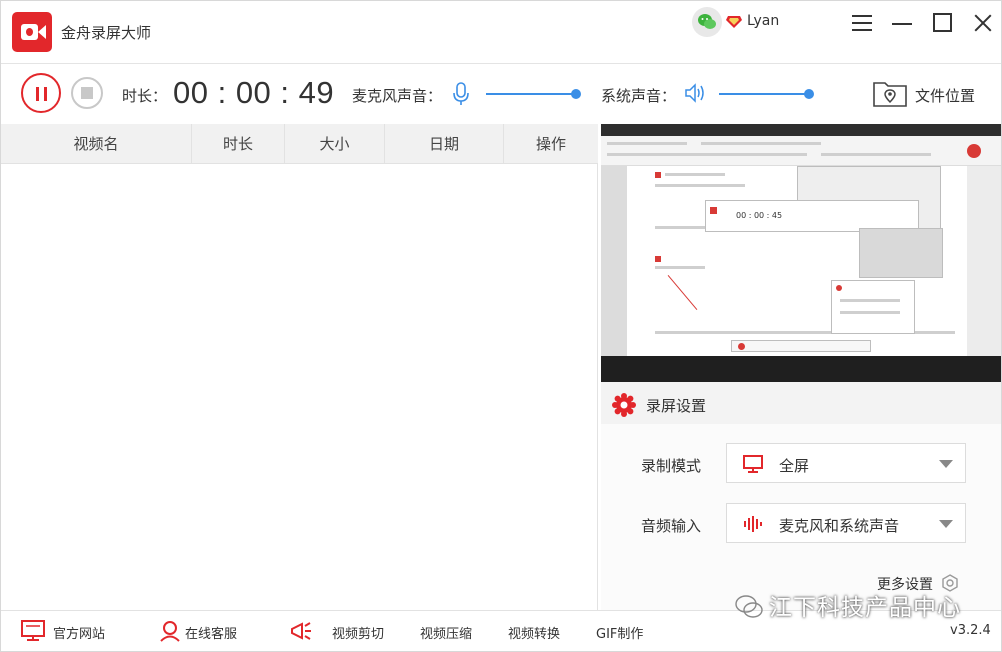  Describe the element at coordinates (759, 215) in the screenshot. I see `preview-timer-text: 00 : 00 : 45` at that location.